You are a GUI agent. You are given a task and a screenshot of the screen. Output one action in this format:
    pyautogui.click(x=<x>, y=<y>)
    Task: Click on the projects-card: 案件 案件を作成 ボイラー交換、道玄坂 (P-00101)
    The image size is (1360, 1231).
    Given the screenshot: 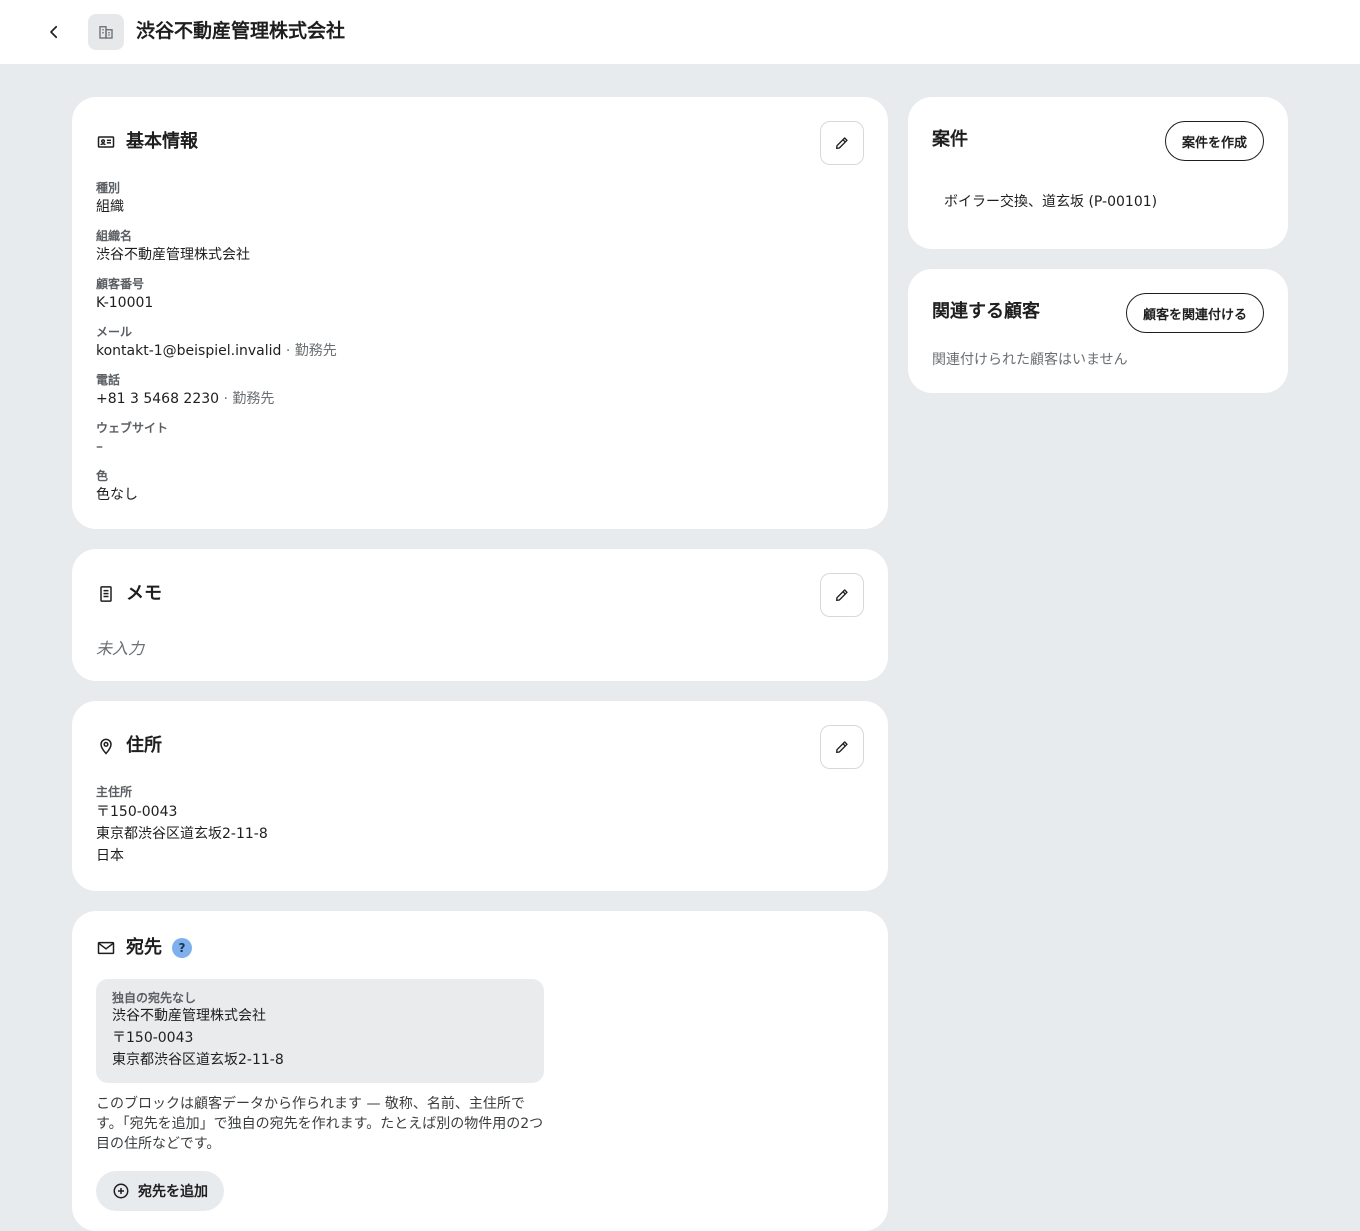 What is the action you would take?
    pyautogui.click(x=1098, y=173)
    